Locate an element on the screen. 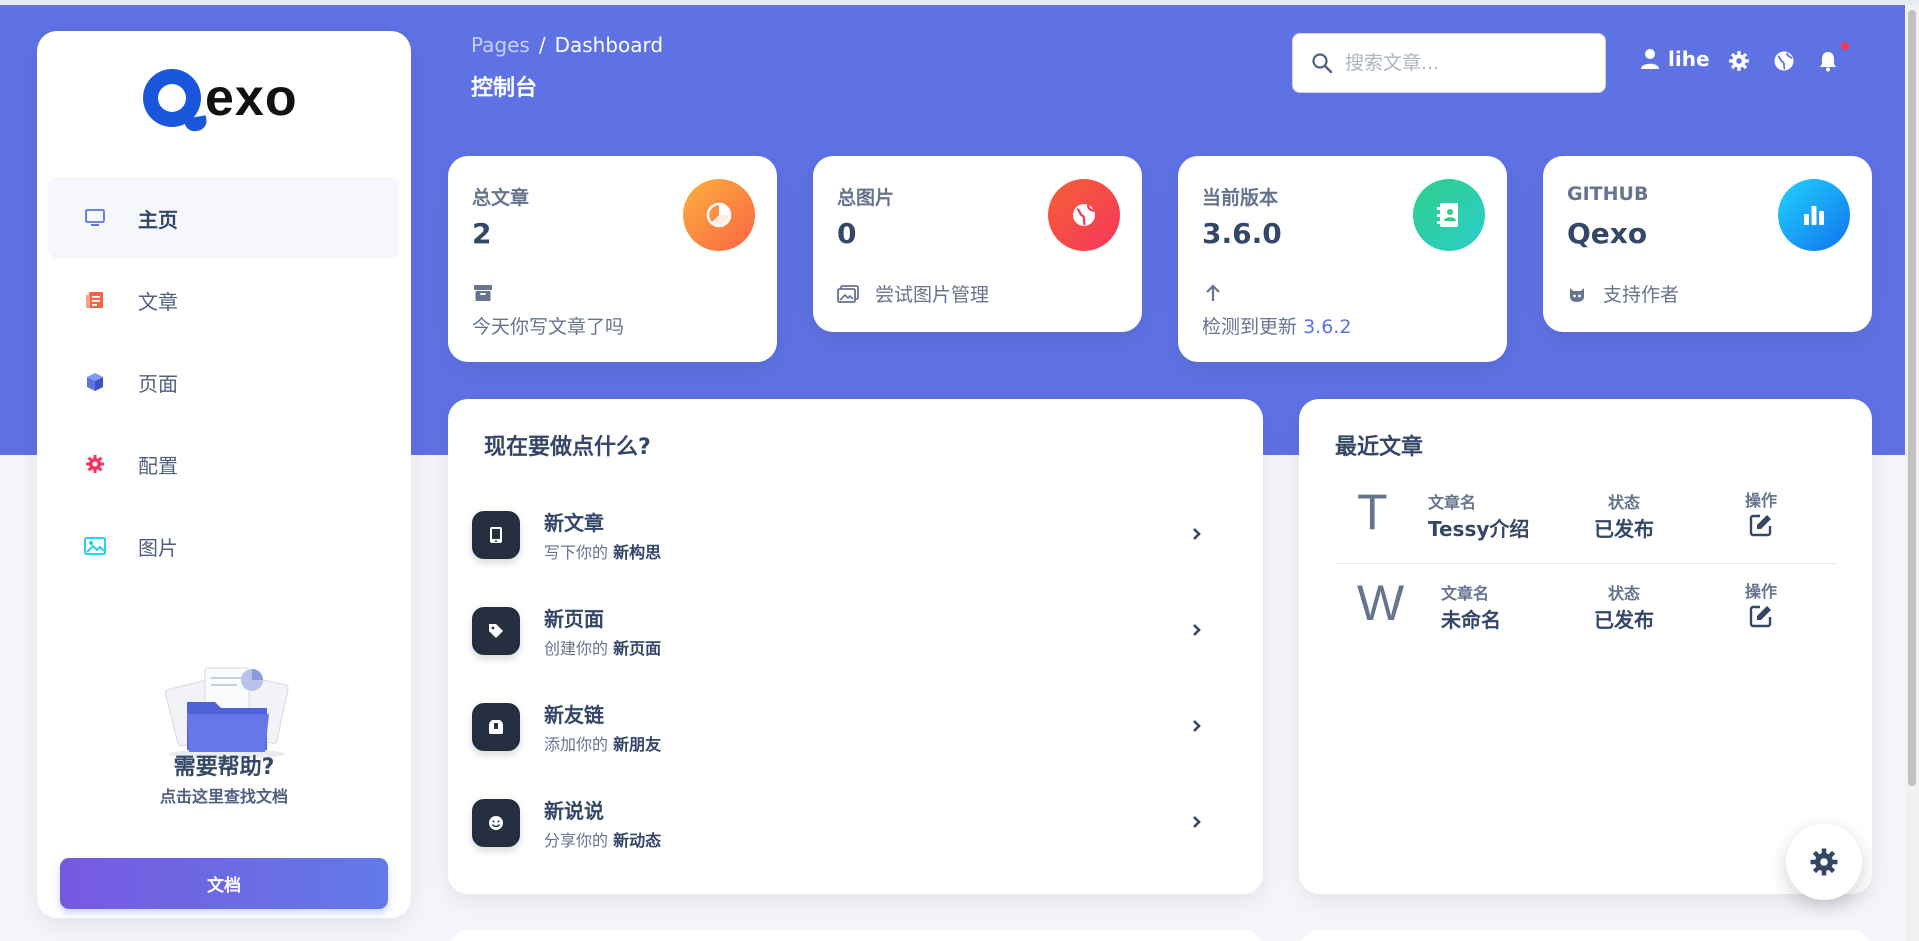  username: lihe is located at coordinates (1689, 59).